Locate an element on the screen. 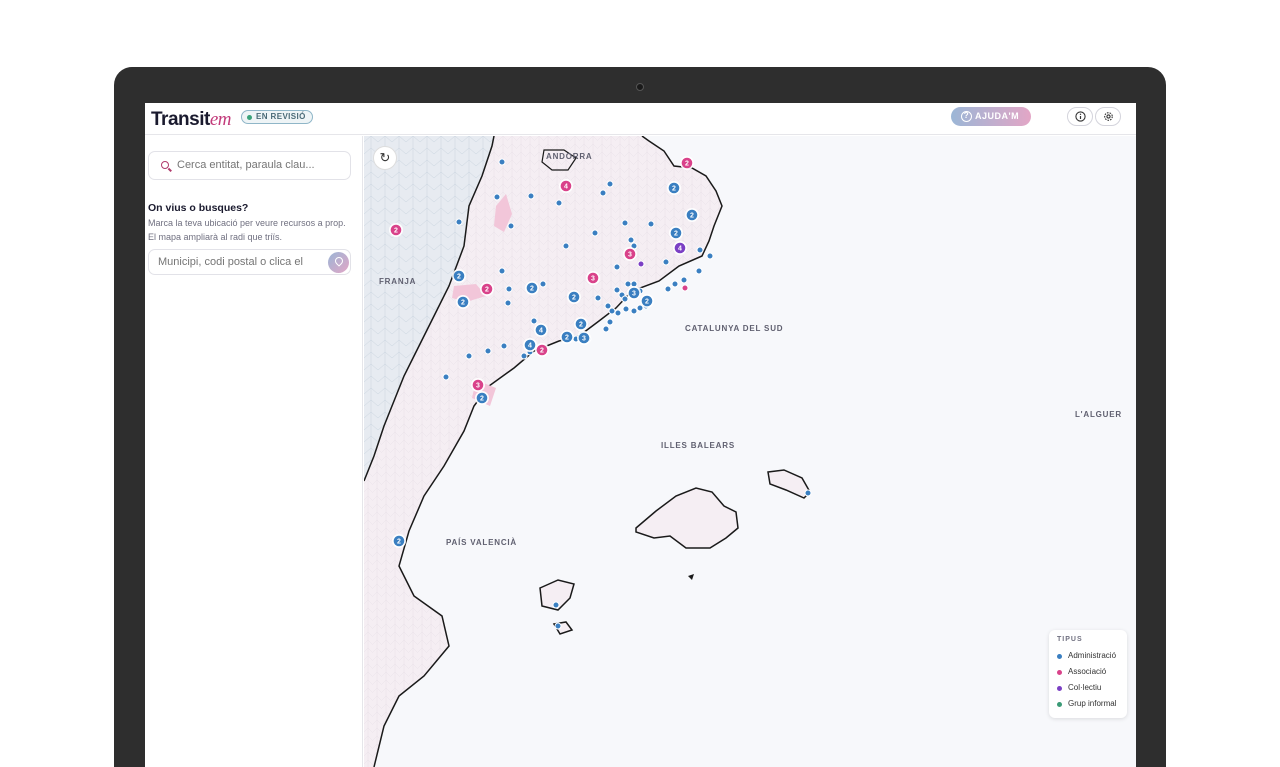 This screenshot has width=1280, height=767. location-input is located at coordinates (243, 262).